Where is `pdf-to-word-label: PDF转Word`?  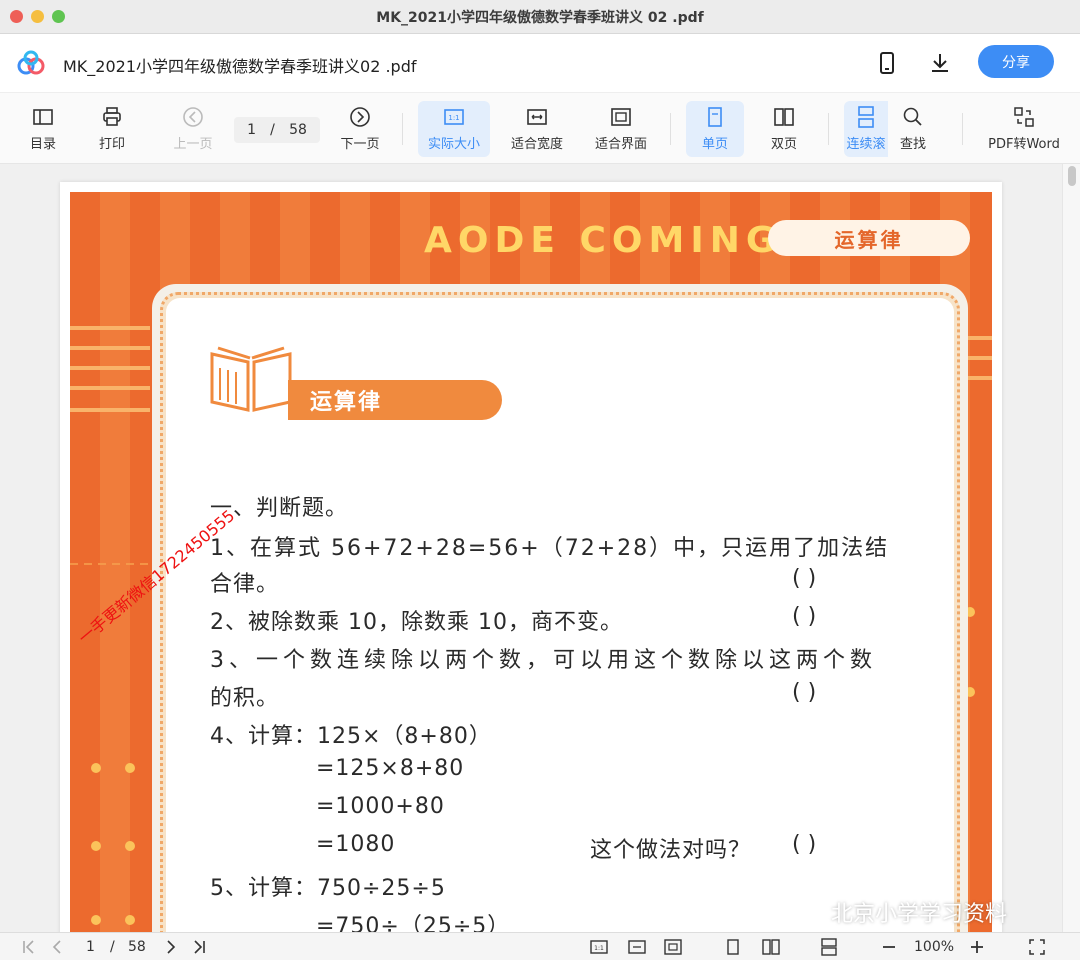 pdf-to-word-label: PDF转Word is located at coordinates (1024, 144).